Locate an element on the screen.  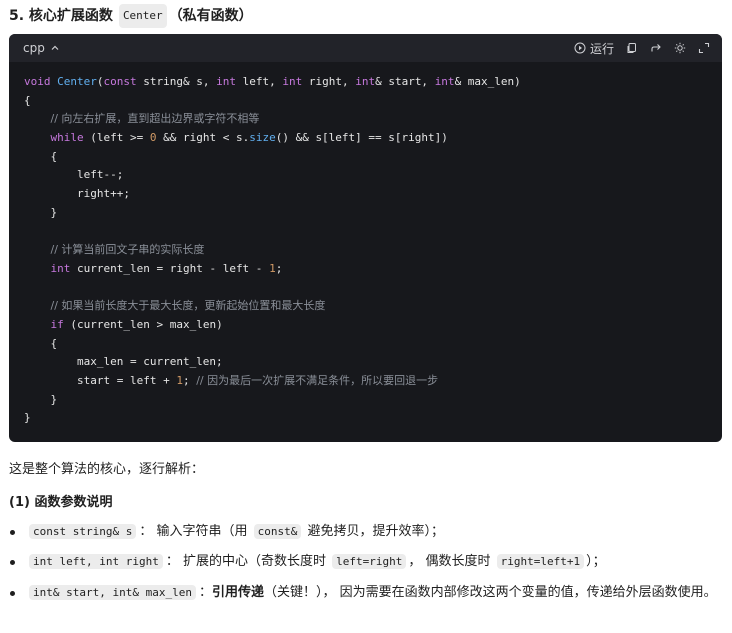
param-code: int left, int right is located at coordinates (96, 561).